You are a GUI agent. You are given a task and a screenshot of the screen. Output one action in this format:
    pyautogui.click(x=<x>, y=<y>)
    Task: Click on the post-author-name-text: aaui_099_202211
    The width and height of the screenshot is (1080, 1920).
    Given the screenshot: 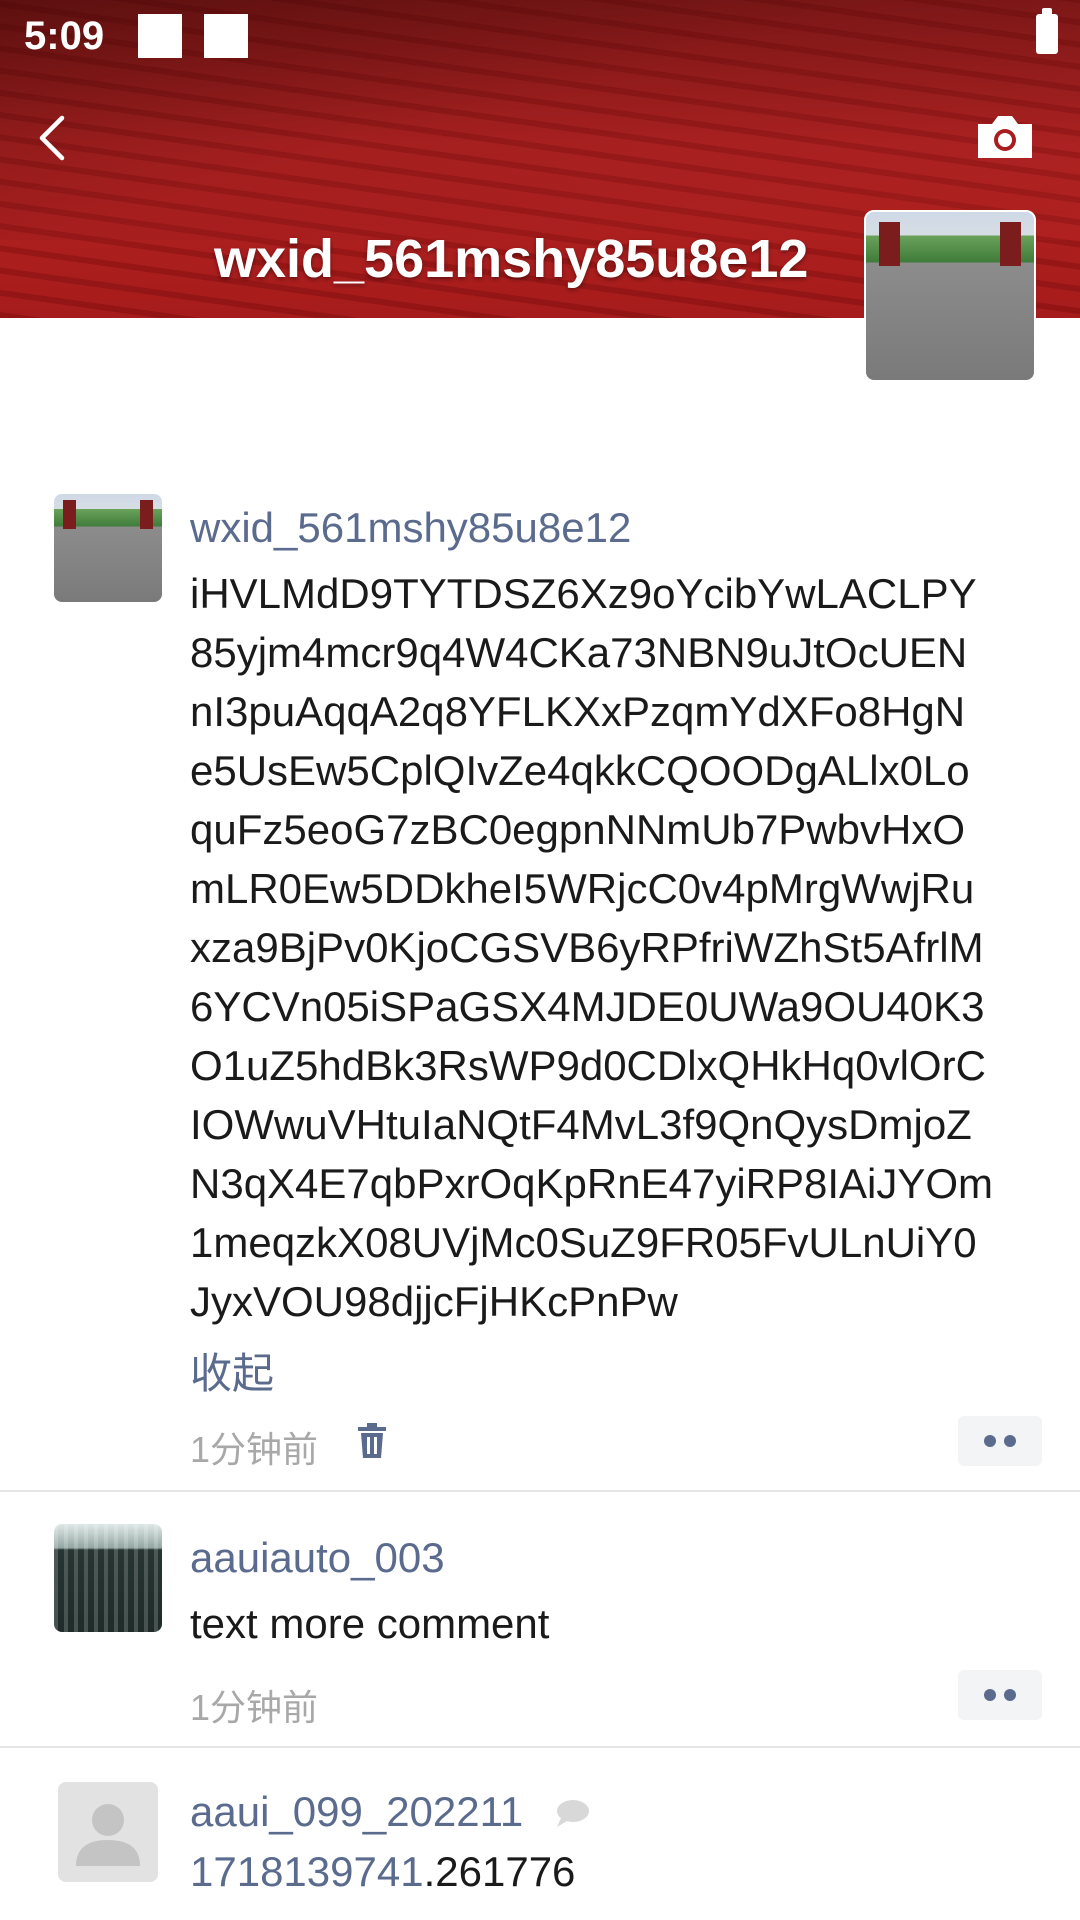 What is the action you would take?
    pyautogui.click(x=357, y=1811)
    